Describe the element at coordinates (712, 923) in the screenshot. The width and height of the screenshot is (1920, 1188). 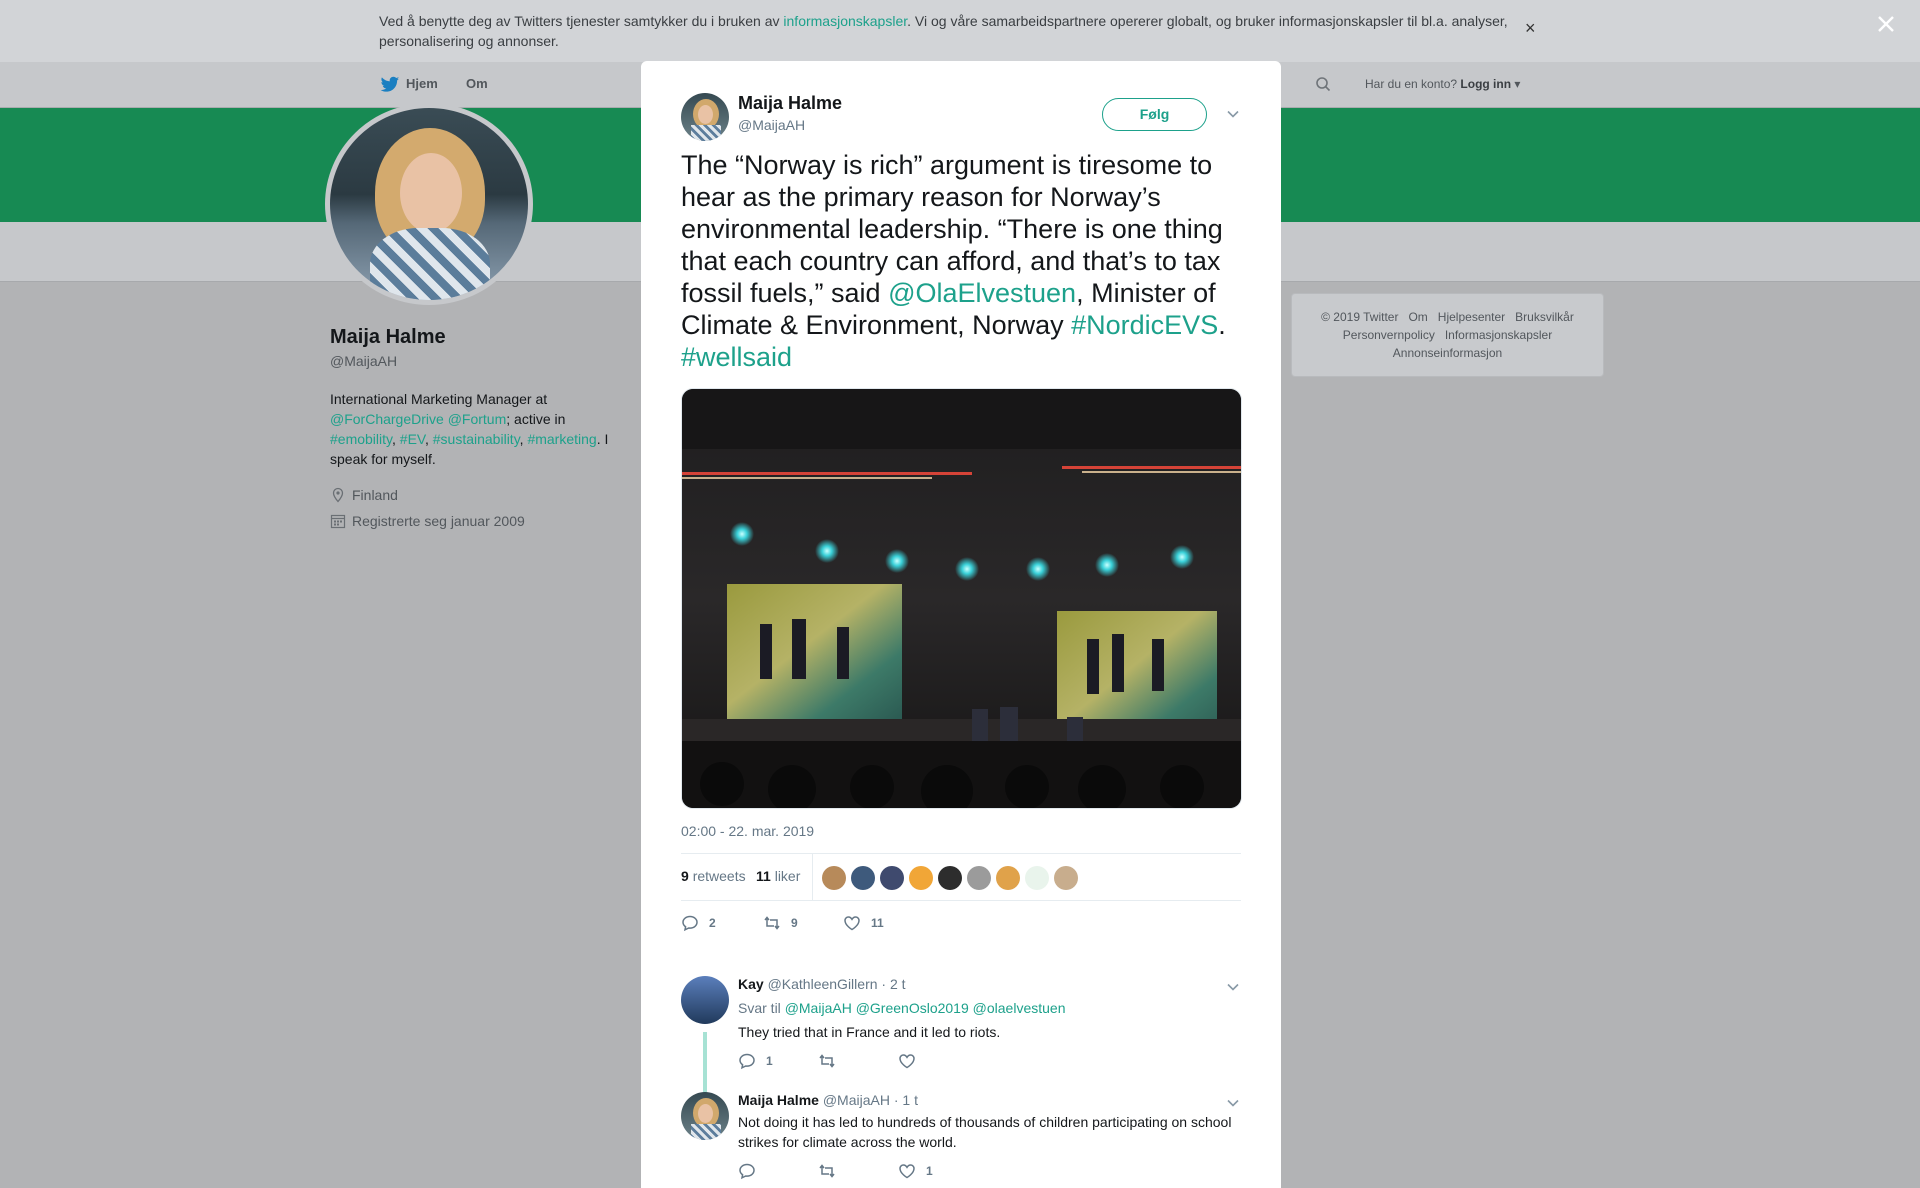
I see `reply-count: 2` at that location.